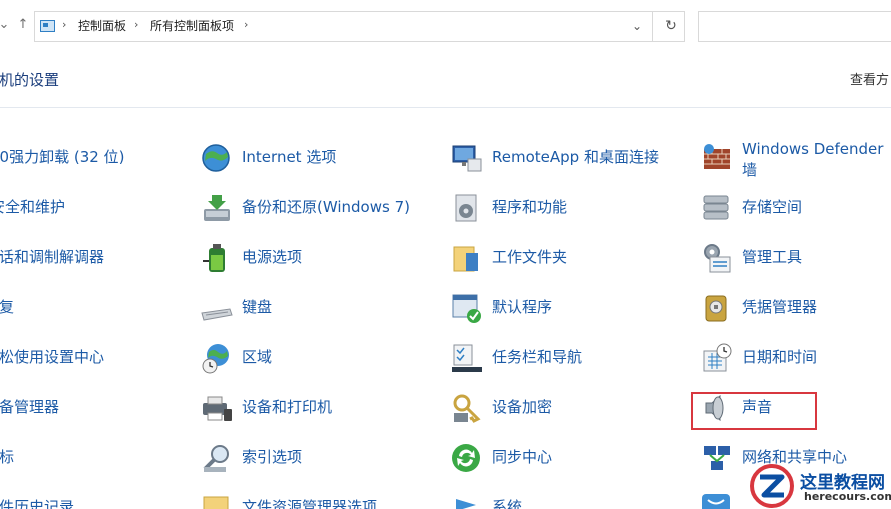 Image resolution: width=891 pixels, height=509 pixels. What do you see at coordinates (716, 308) in the screenshot?
I see `credential-icon` at bounding box center [716, 308].